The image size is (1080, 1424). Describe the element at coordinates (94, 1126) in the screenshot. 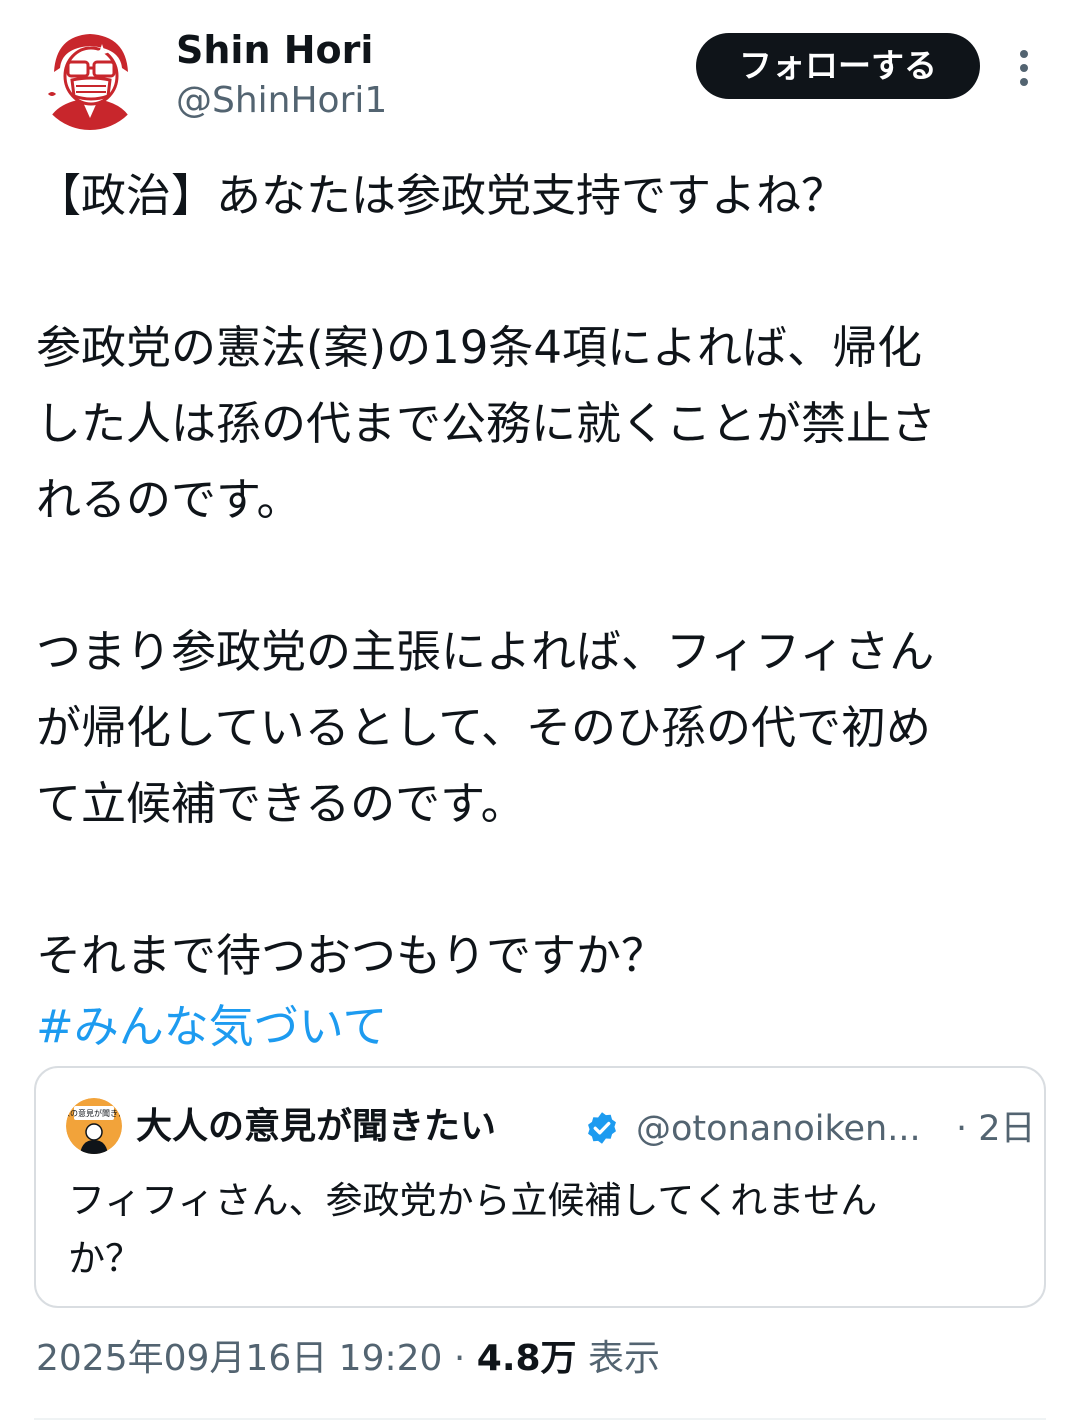

I see `quoted-author-avatar: 大人の意見が聞きたい` at that location.